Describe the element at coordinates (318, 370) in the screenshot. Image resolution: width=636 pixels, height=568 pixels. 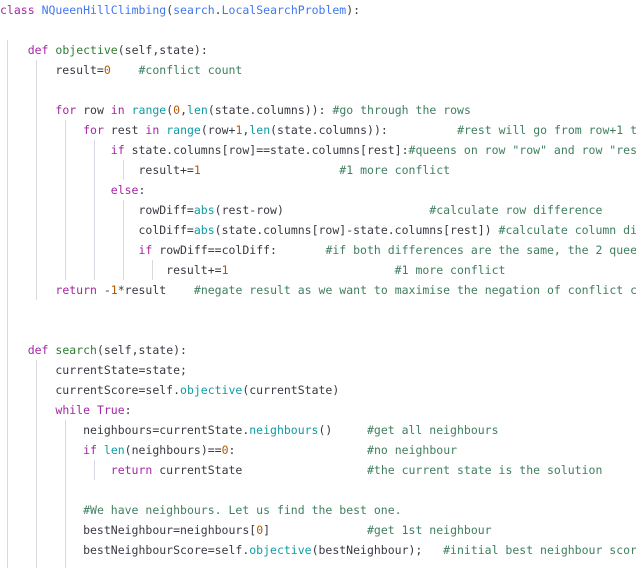
I see `code-line: currentState=state;` at that location.